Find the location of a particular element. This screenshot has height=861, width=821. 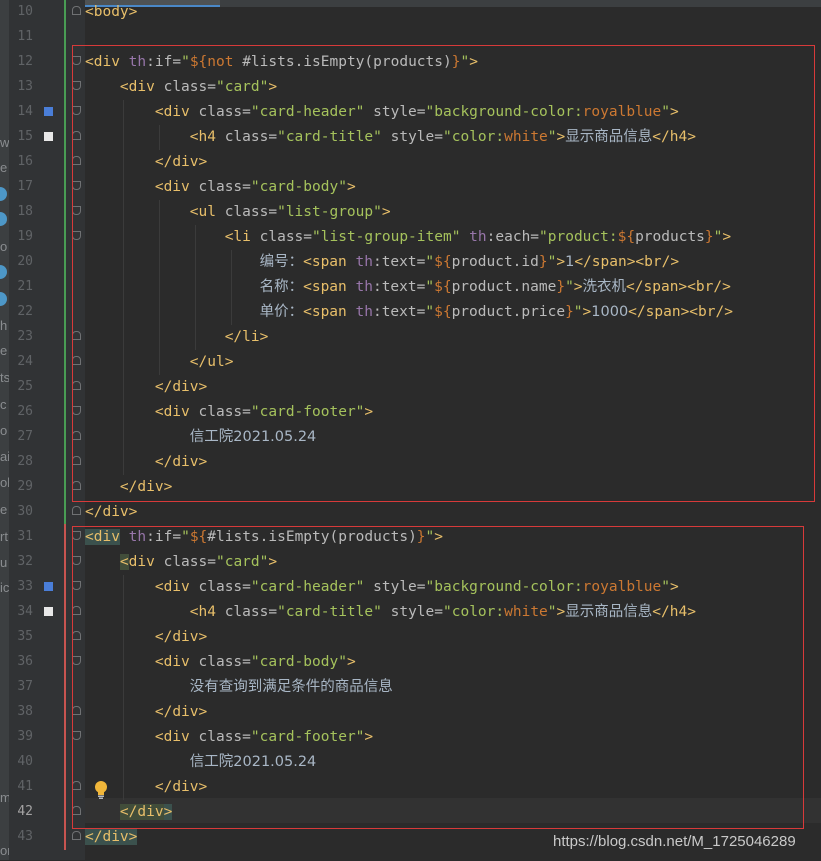

line-number: 33 is located at coordinates (25, 586).